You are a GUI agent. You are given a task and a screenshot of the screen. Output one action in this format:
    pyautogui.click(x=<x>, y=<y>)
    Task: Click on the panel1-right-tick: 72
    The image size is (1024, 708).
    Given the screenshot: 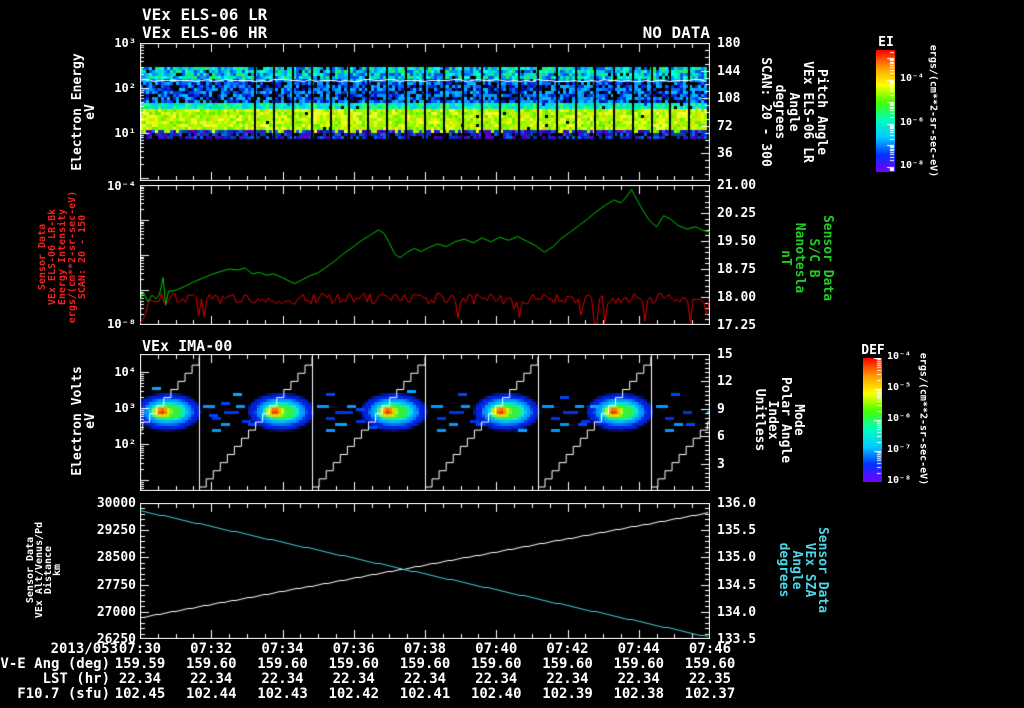 What is the action you would take?
    pyautogui.click(x=725, y=126)
    